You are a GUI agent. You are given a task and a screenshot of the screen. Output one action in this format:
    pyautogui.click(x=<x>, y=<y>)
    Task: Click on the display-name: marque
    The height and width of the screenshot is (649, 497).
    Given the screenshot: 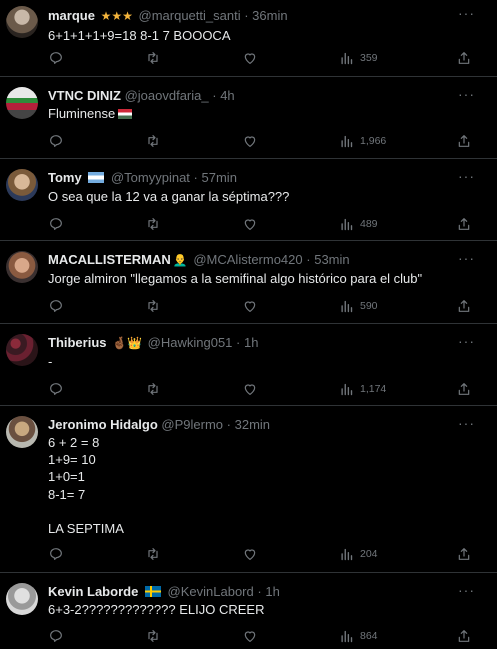 What is the action you would take?
    pyautogui.click(x=71, y=15)
    